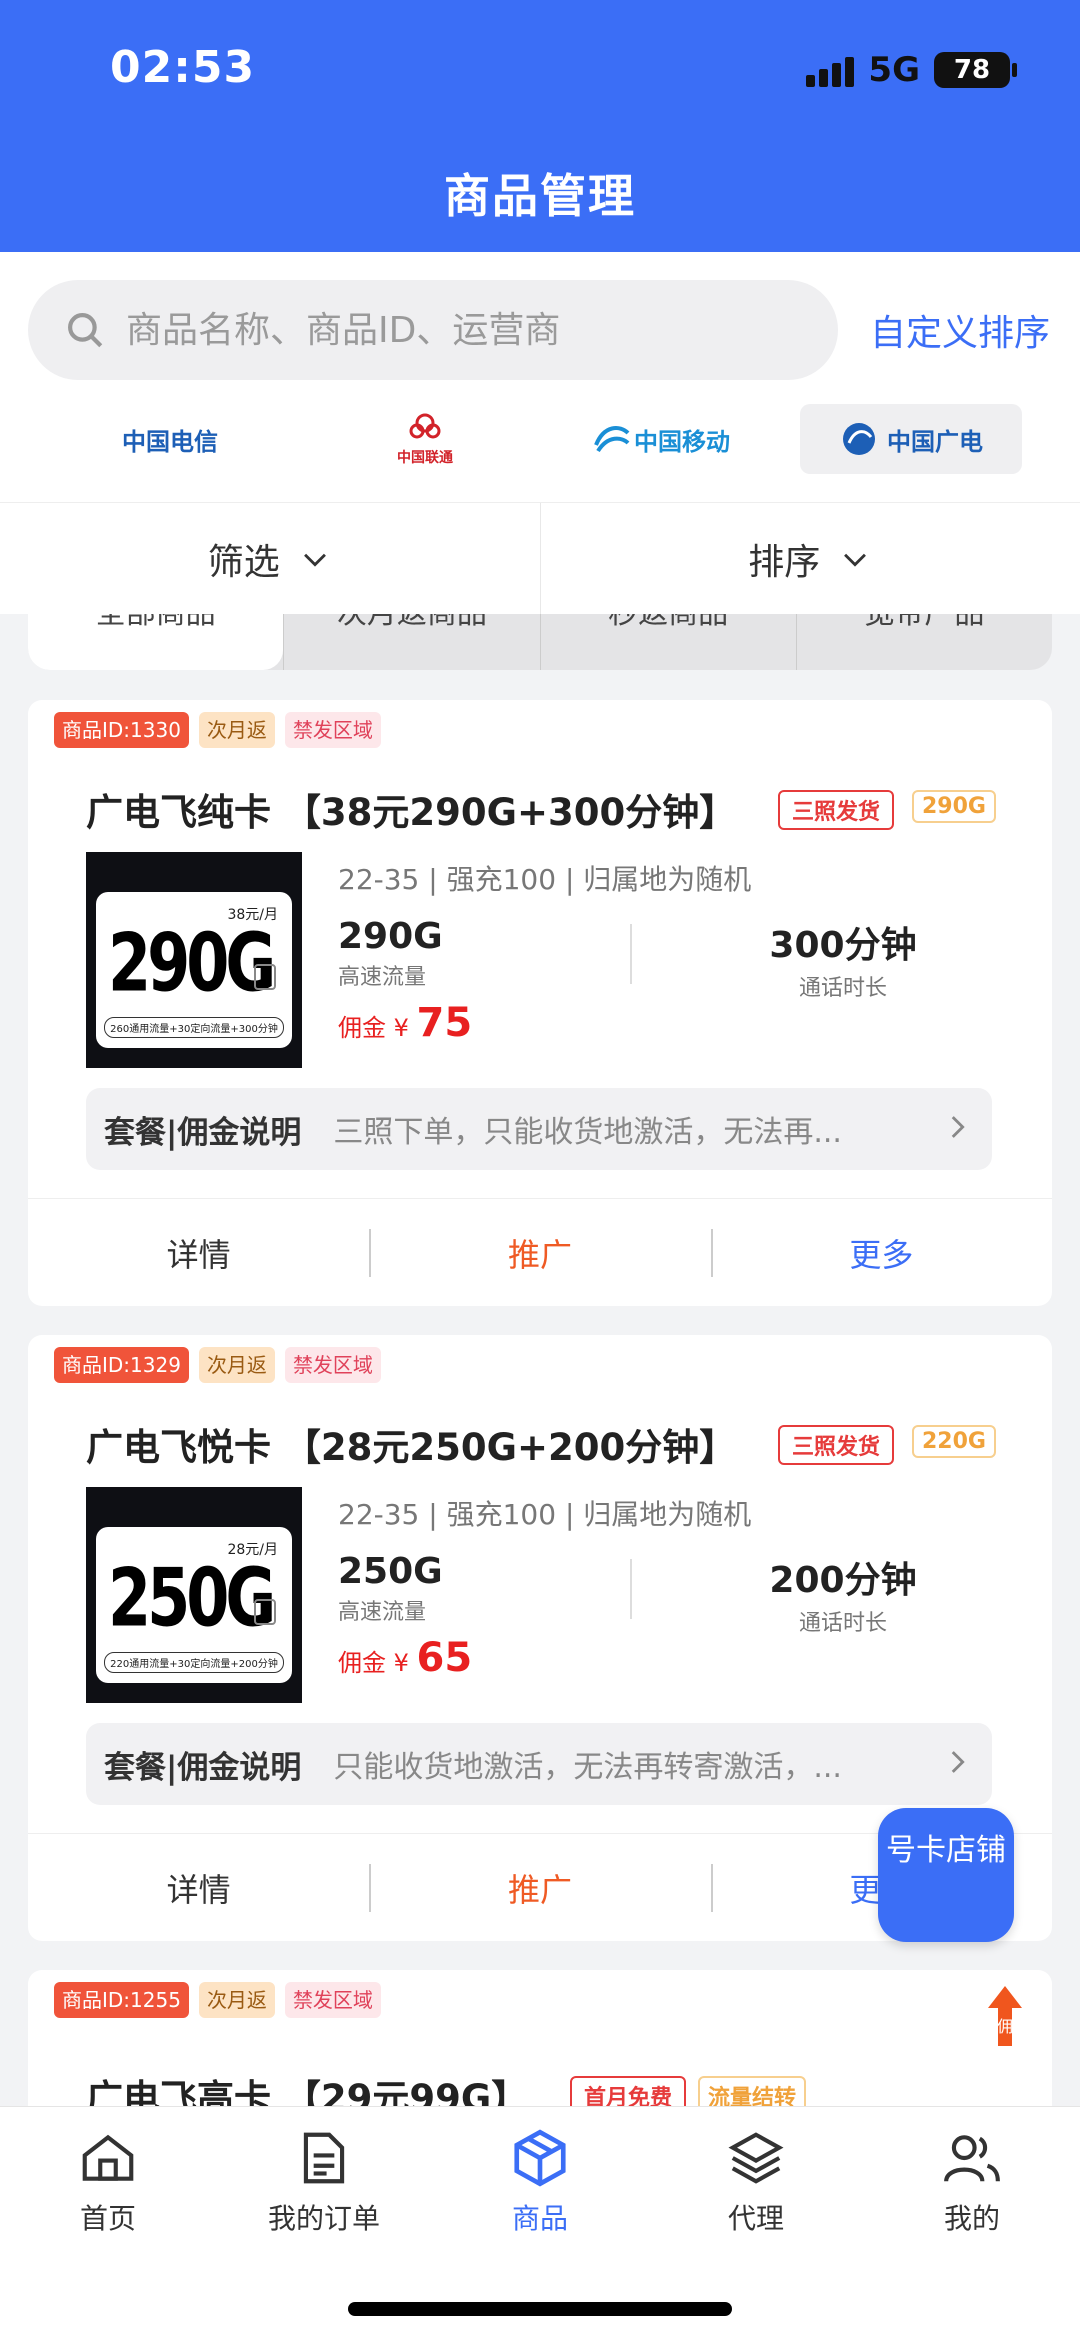  What do you see at coordinates (217, 1365) in the screenshot?
I see `badge-row: 商品ID:1329 次月返 禁发区域` at bounding box center [217, 1365].